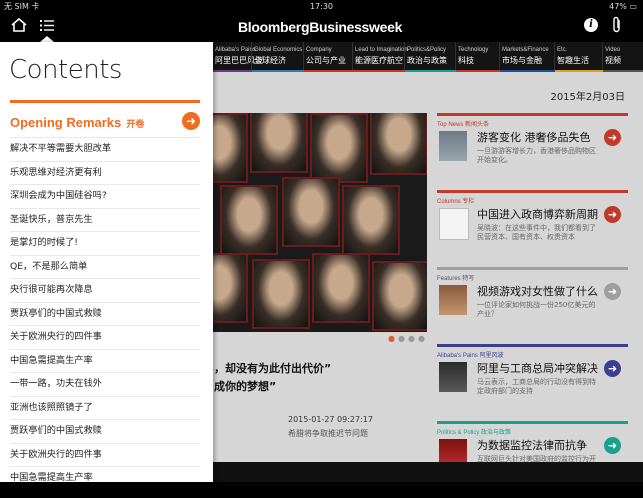 Image resolution: width=643 pixels, height=498 pixels. Describe the element at coordinates (623, 6) in the screenshot. I see `battery-label: 47% ▭` at that location.